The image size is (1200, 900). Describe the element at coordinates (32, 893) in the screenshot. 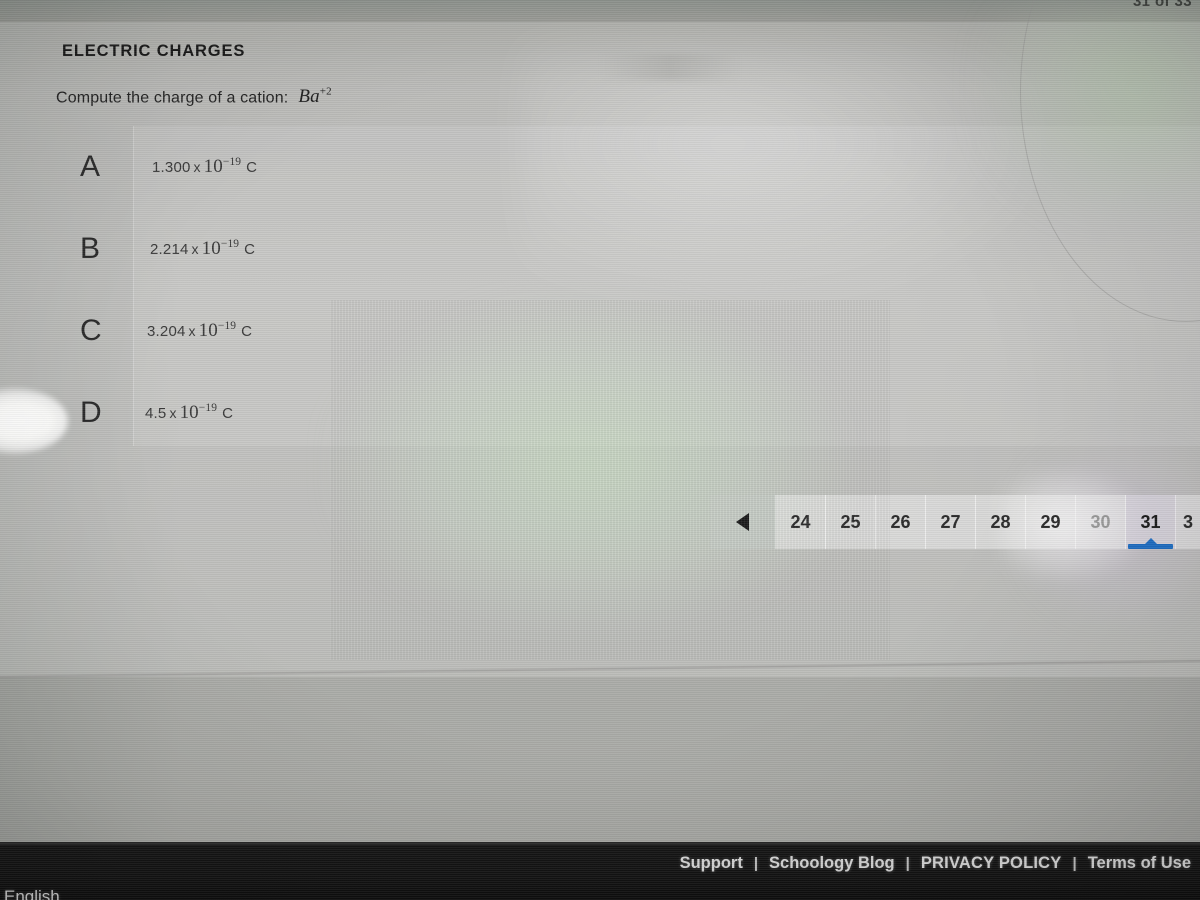

I see `language-selector: English` at that location.